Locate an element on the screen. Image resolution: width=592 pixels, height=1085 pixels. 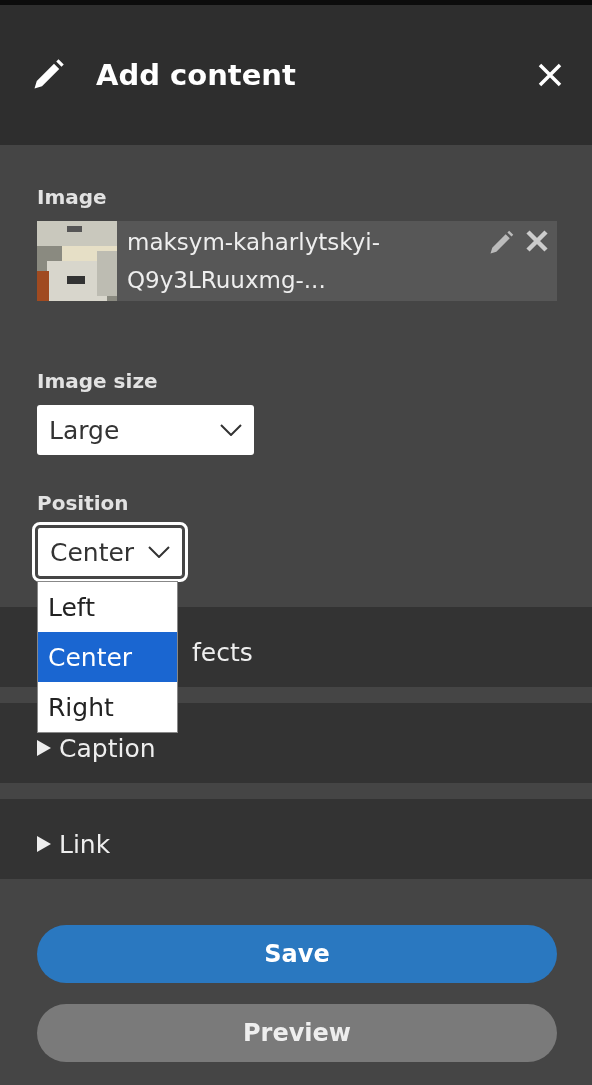
save-button: Save is located at coordinates (297, 954).